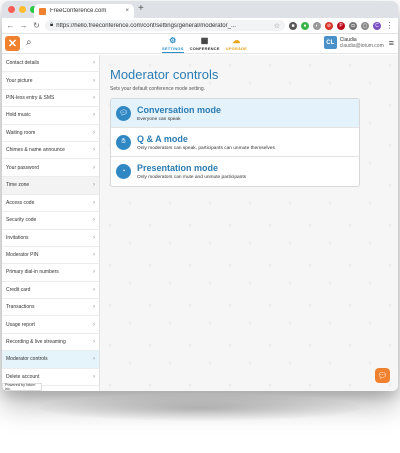 This screenshot has height=453, width=400. Describe the element at coordinates (10, 25) in the screenshot. I see `back-icon: ←` at that location.